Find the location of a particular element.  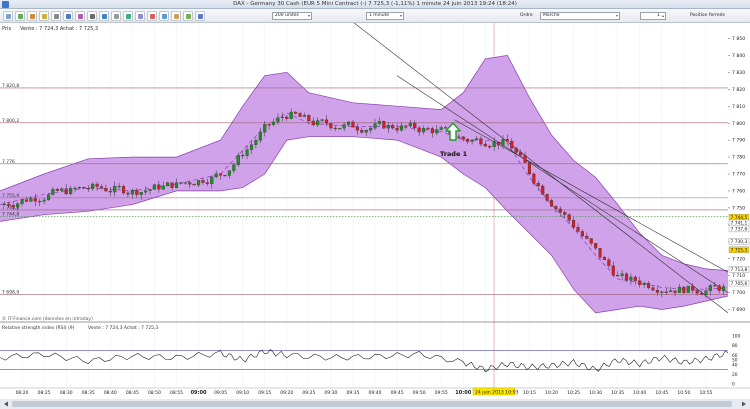

price-badge: 7 730,3 is located at coordinates (739, 241).